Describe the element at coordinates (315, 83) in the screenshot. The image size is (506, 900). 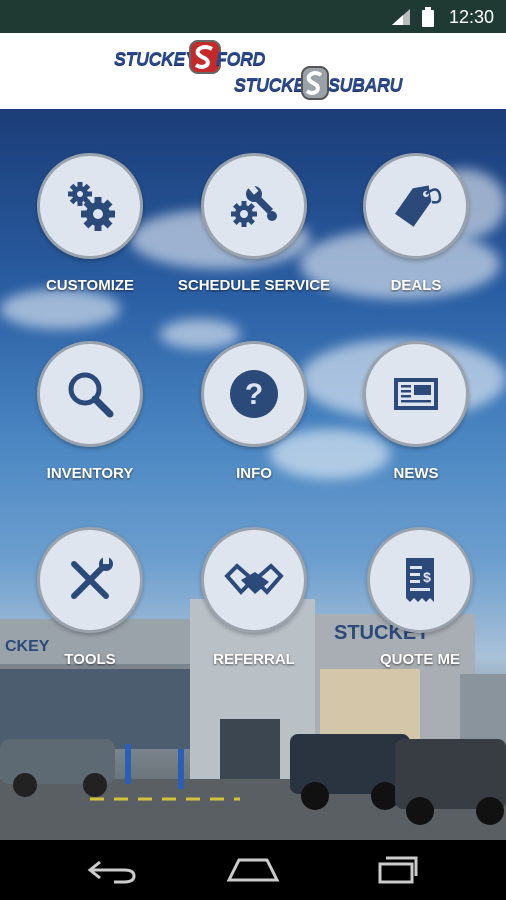
I see `stuckey-s-emblem-silver` at that location.